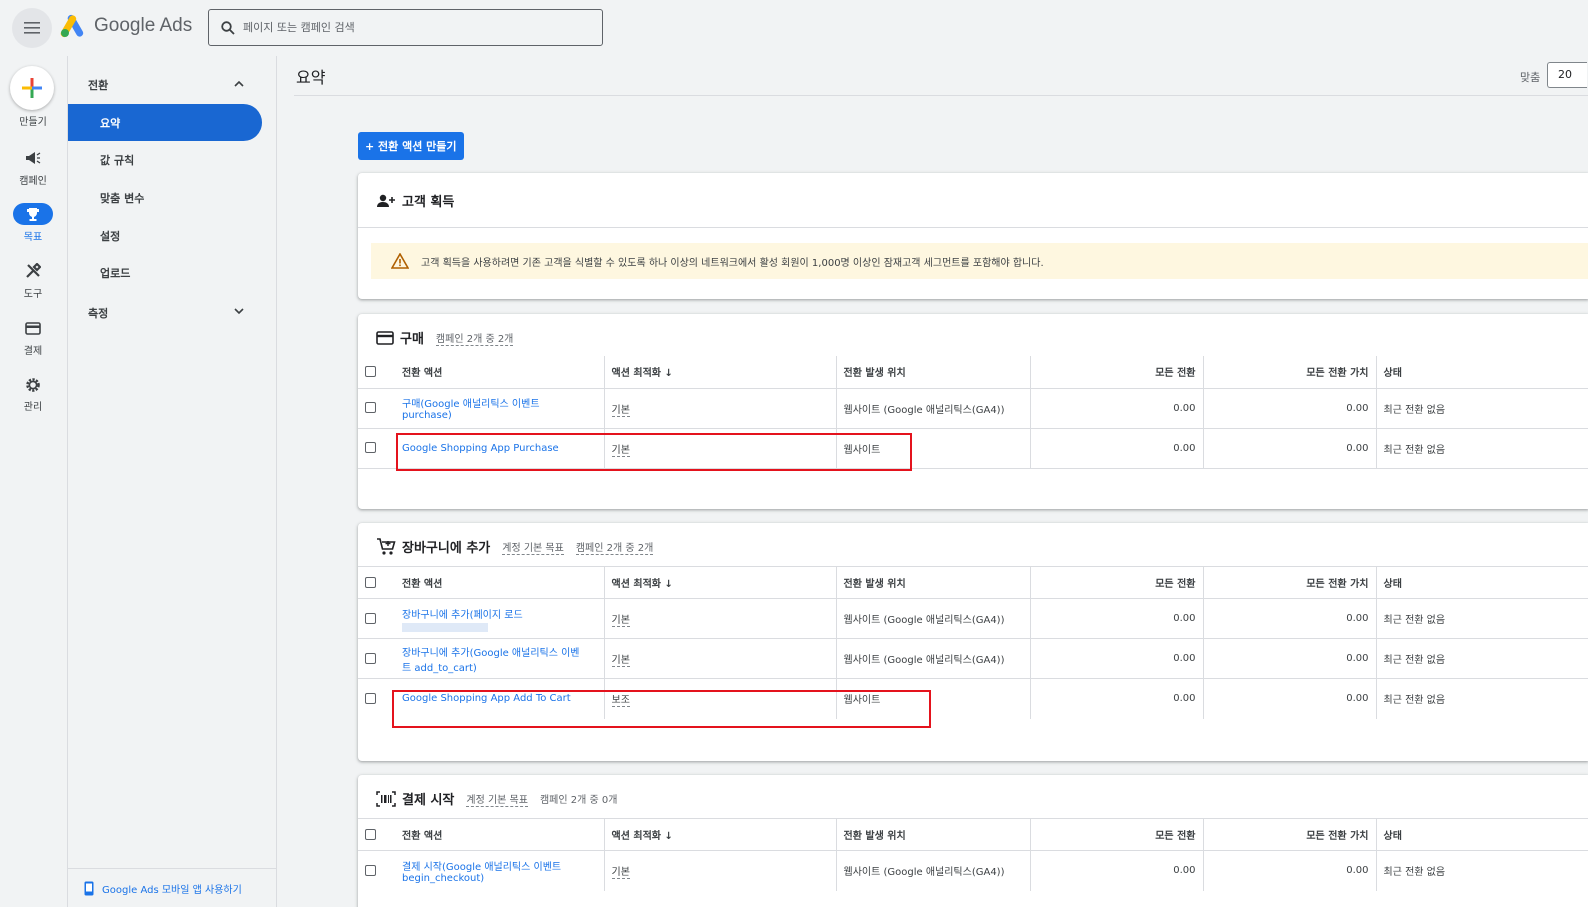 This screenshot has height=907, width=1588. I want to click on mobile-app-link-label: Google Ads 모바일 앱 사용하기, so click(172, 888).